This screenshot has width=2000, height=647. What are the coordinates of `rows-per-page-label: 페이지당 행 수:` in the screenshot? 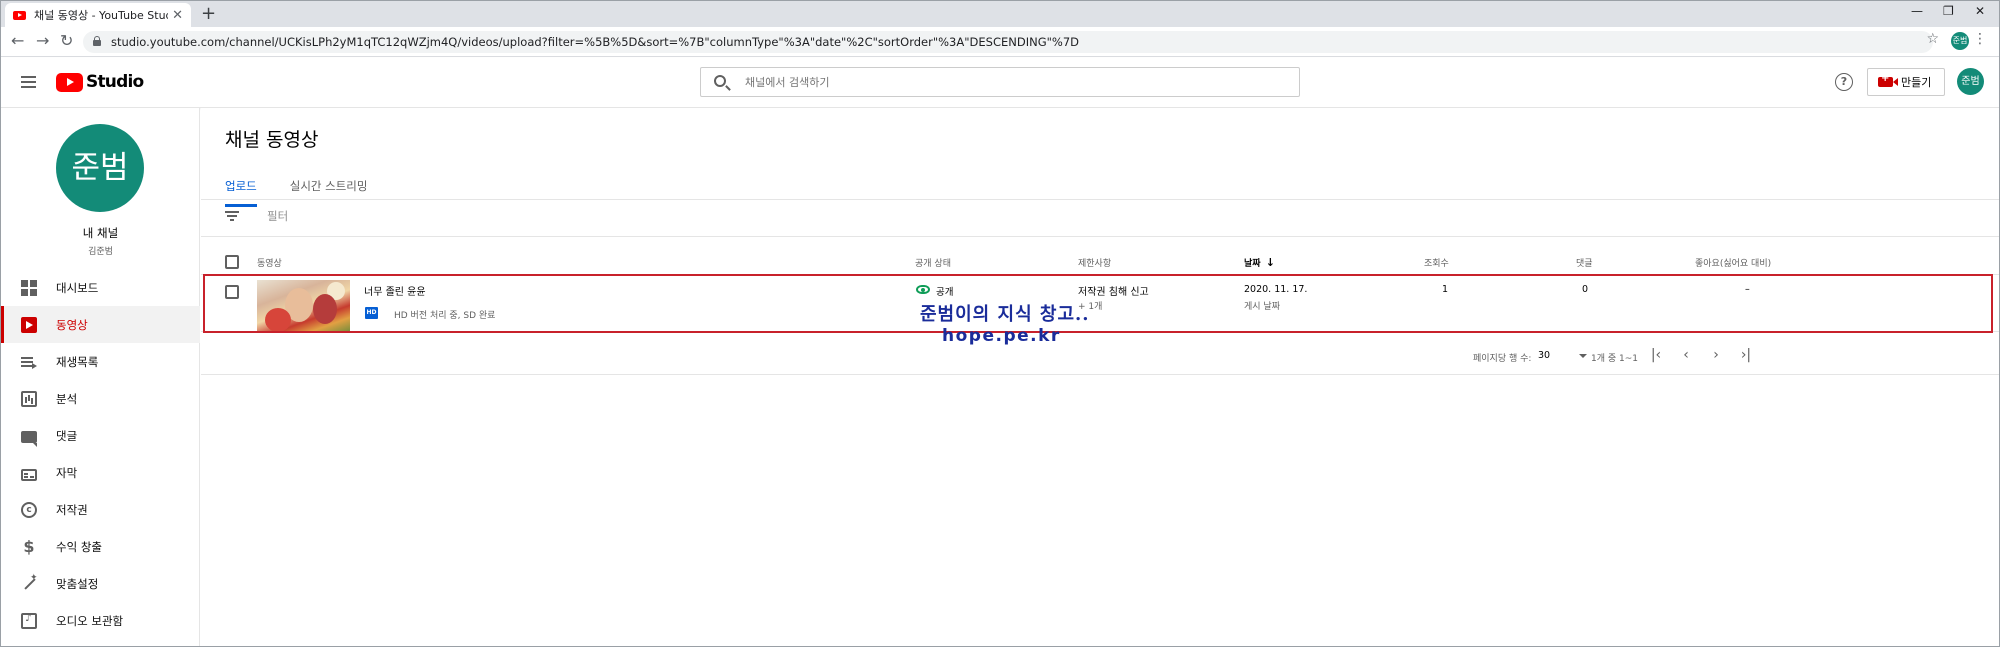 It's located at (1502, 359).